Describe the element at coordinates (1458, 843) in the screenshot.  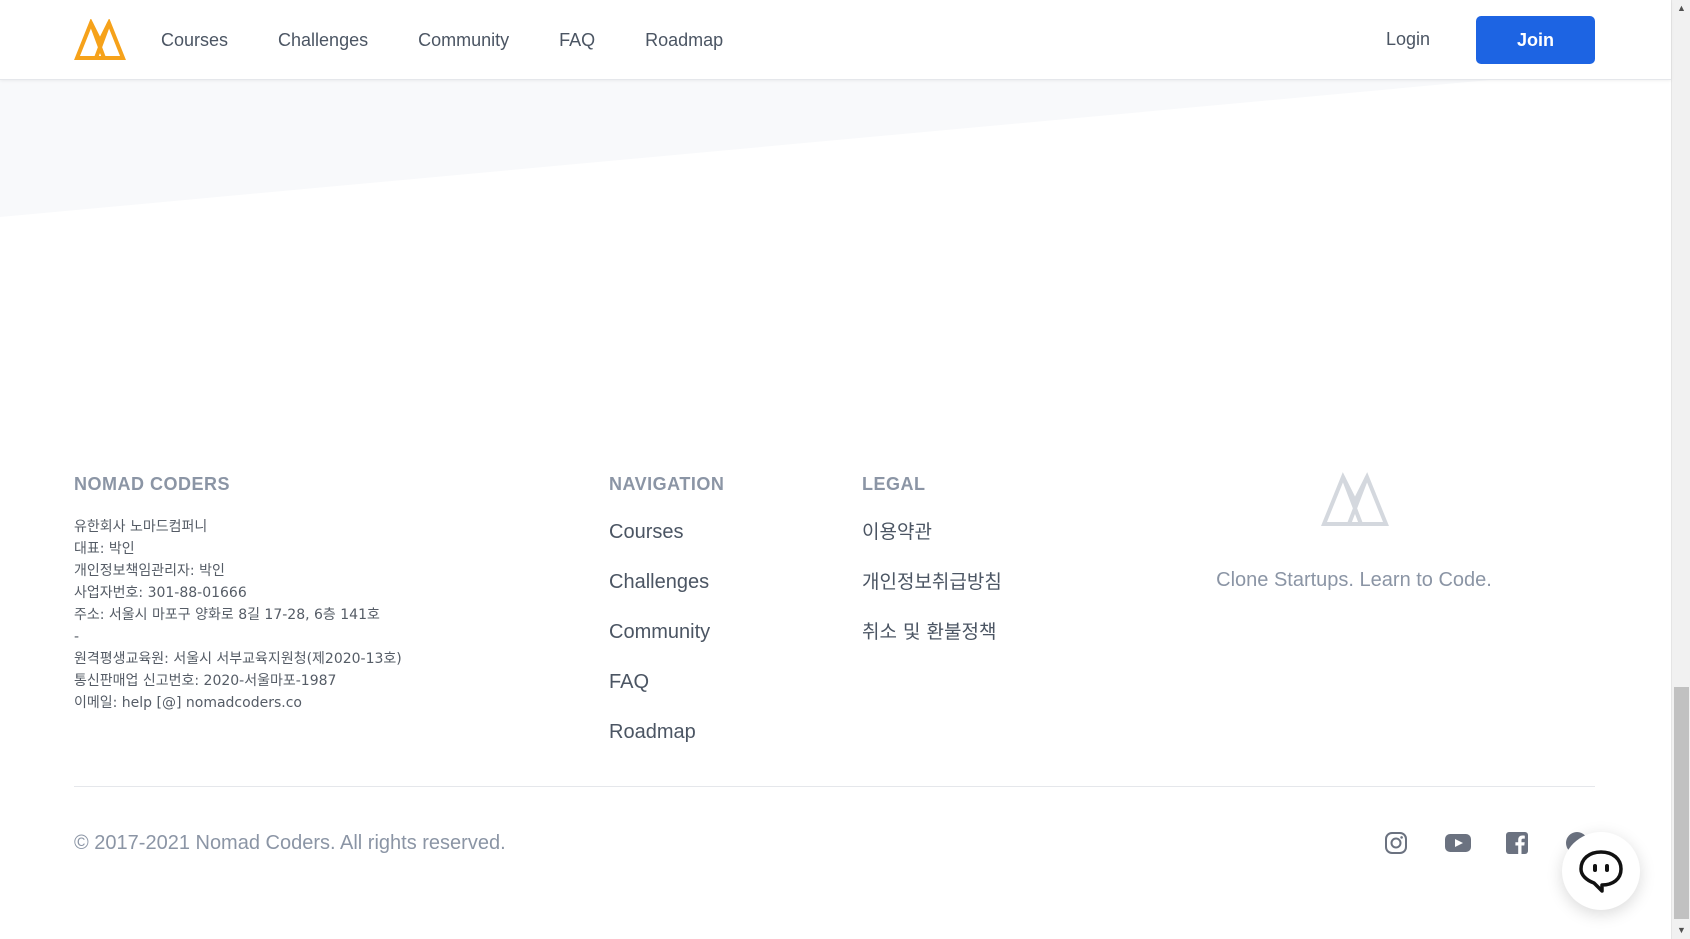
I see `youtube-icon` at that location.